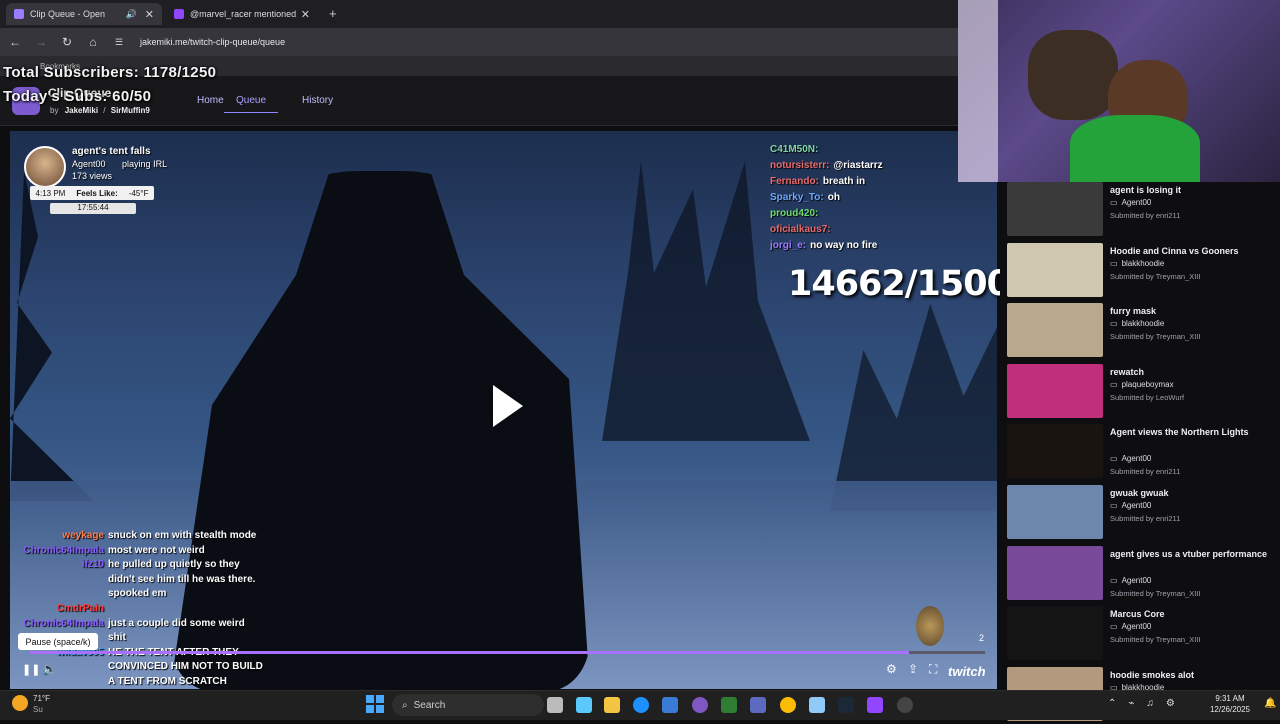  I want to click on task-view-icon, so click(555, 705).